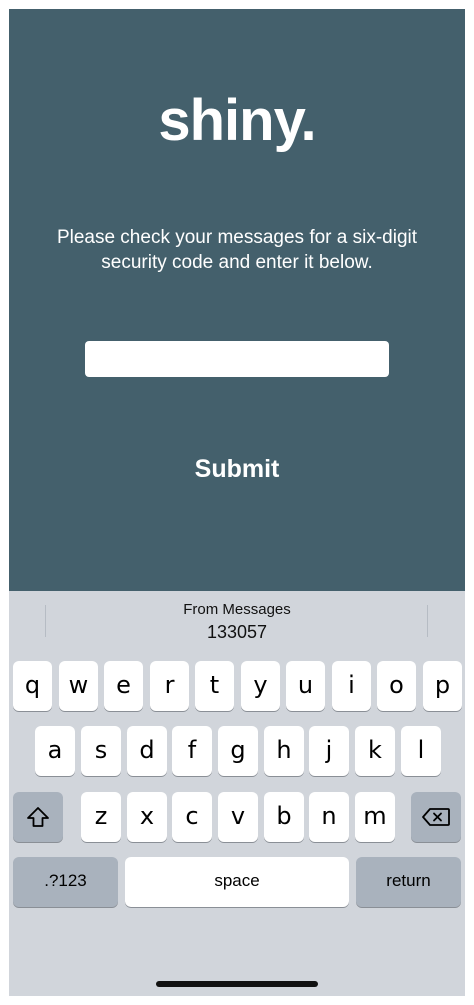 This screenshot has height=1005, width=474. Describe the element at coordinates (101, 751) in the screenshot. I see `key-s: s` at that location.